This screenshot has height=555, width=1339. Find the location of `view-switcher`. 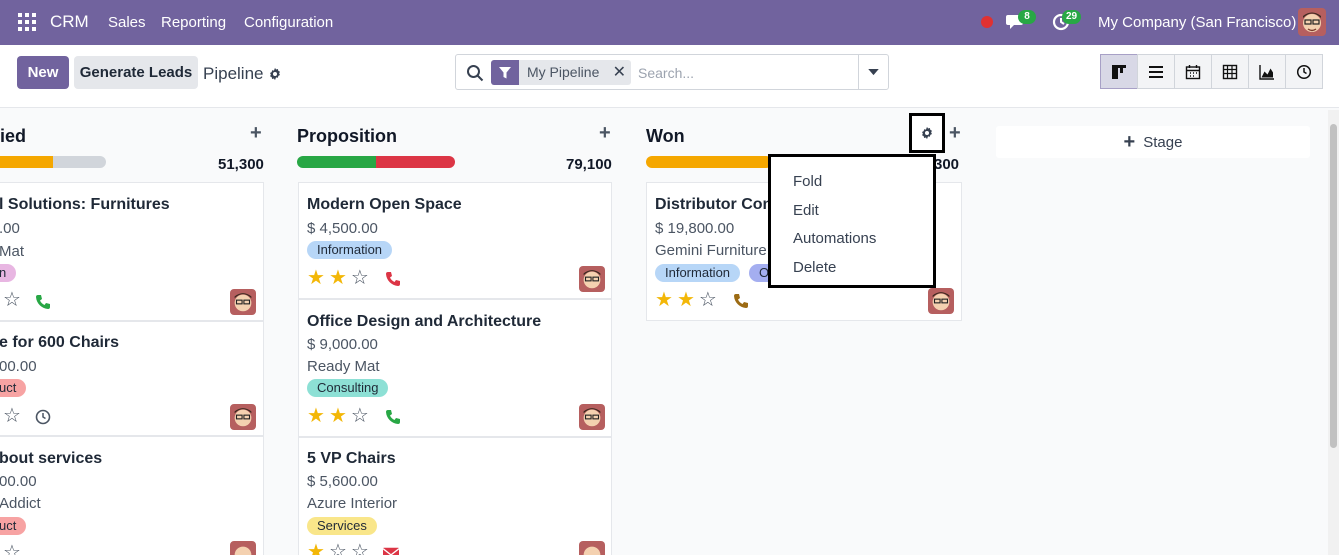

view-switcher is located at coordinates (1211, 71).